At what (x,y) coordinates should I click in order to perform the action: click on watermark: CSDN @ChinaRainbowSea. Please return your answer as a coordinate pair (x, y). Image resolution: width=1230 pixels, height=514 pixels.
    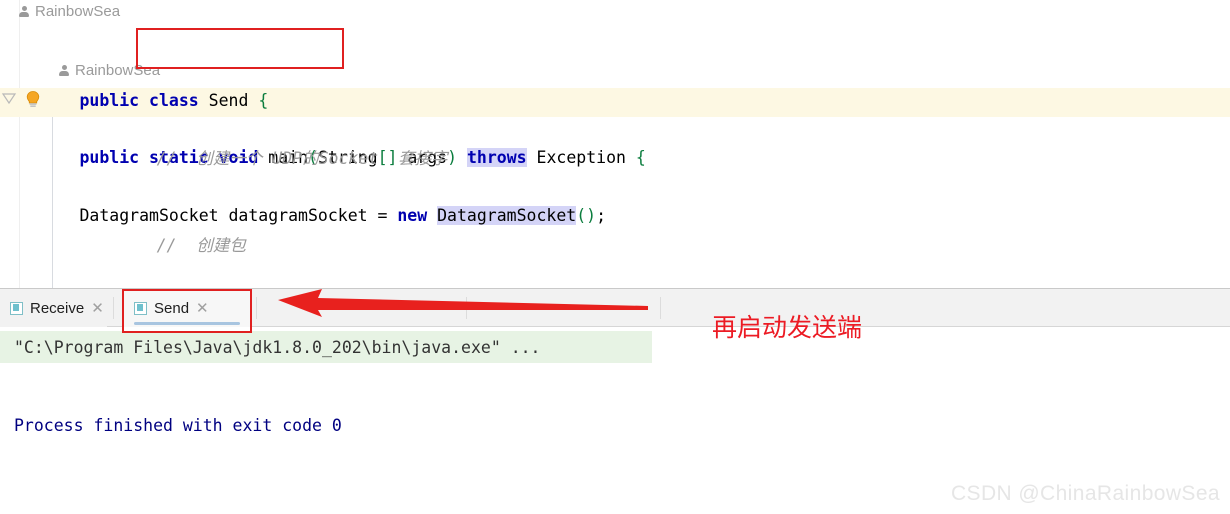
    Looking at the image, I should click on (1085, 493).